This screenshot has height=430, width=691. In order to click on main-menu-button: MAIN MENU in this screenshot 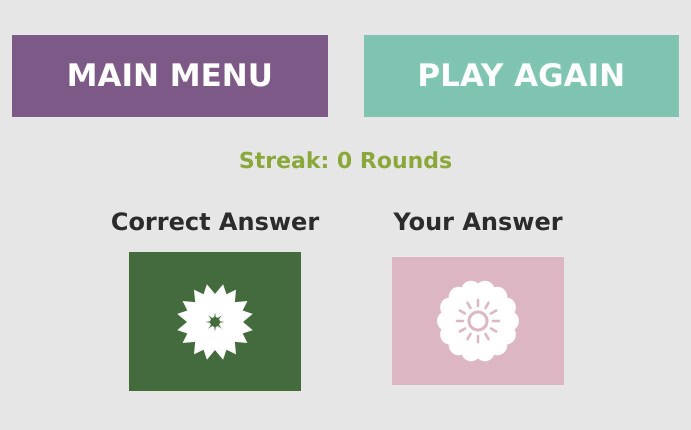, I will do `click(170, 76)`.